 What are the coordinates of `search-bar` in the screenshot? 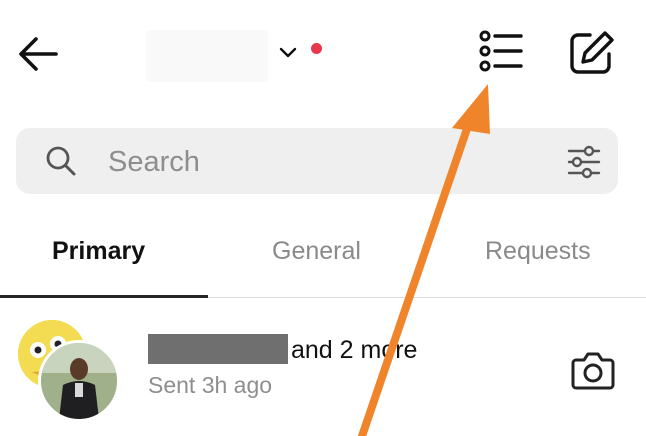 It's located at (317, 161).